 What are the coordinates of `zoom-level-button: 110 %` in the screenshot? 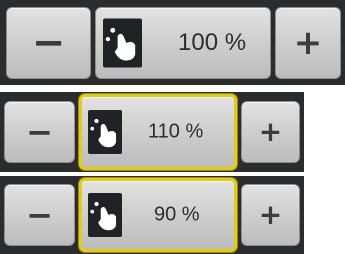 It's located at (158, 132).